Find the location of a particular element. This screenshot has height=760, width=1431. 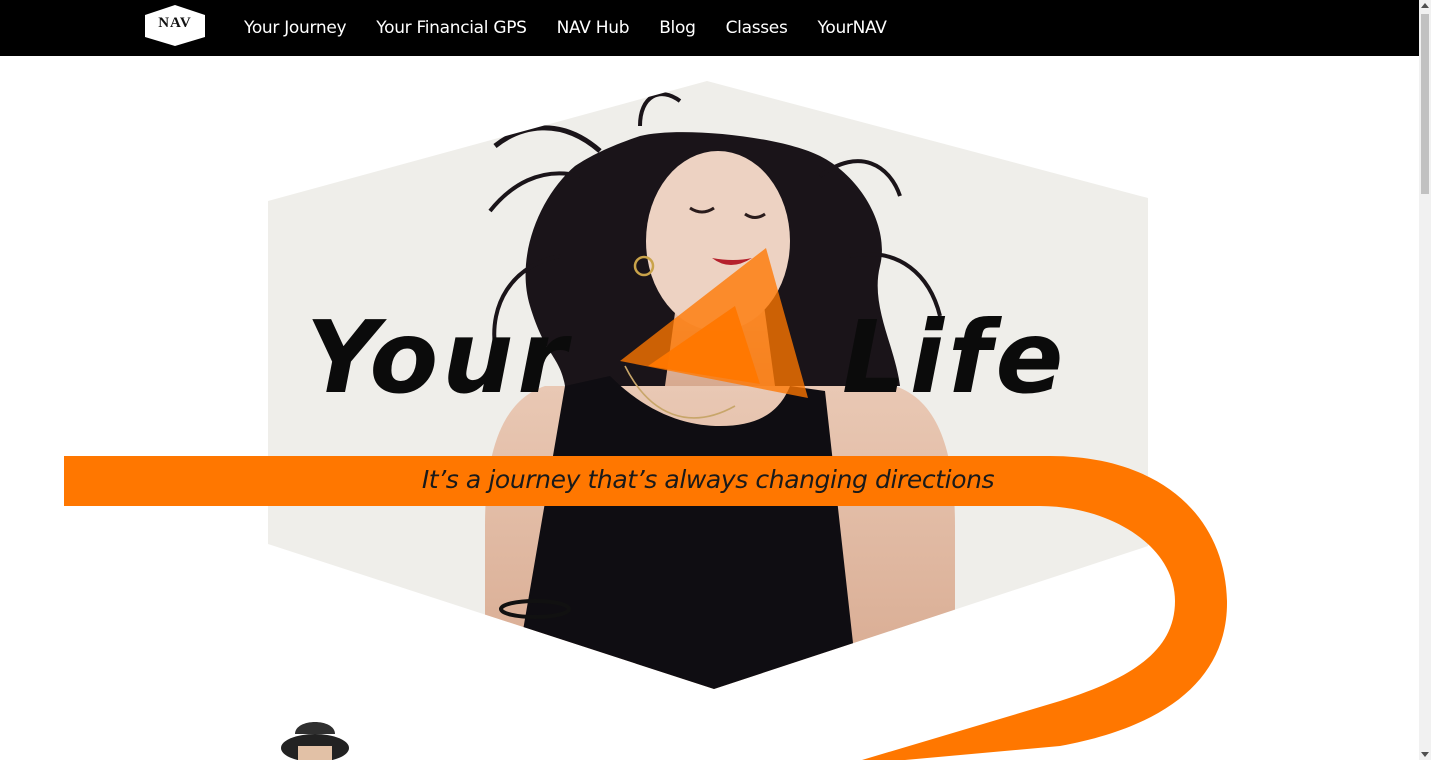

logo-text: NAV is located at coordinates (175, 23).